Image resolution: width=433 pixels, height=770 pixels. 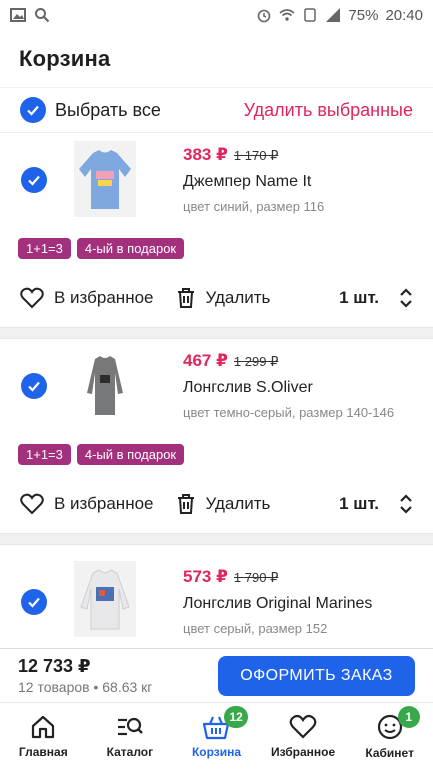 What do you see at coordinates (54, 666) in the screenshot?
I see `cart-total: 12 733 ₽` at bounding box center [54, 666].